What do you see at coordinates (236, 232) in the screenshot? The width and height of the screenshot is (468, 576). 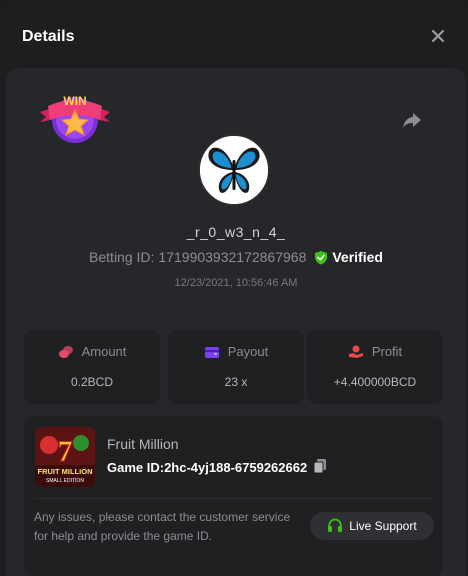 I see `username: _r_0_w3_n_4_` at bounding box center [236, 232].